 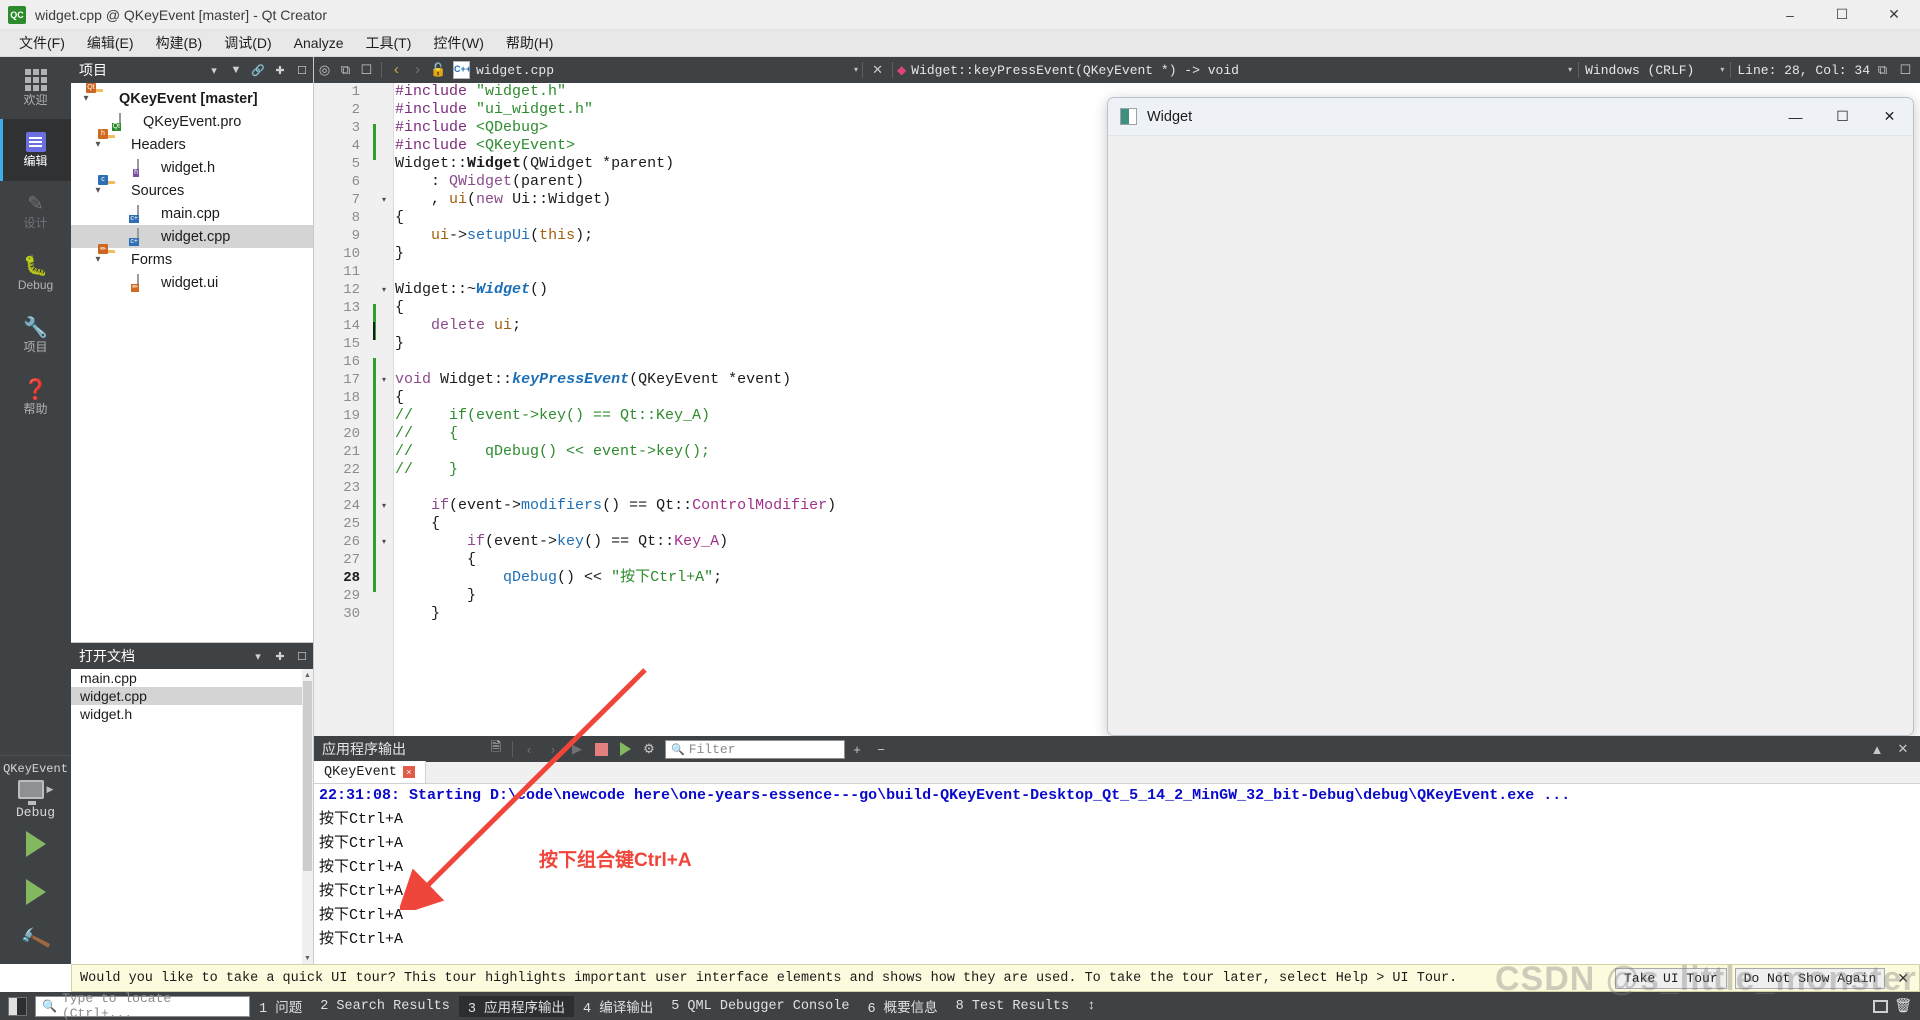 What do you see at coordinates (1877, 749) in the screenshot?
I see `chevron-up-icon: ▲` at bounding box center [1877, 749].